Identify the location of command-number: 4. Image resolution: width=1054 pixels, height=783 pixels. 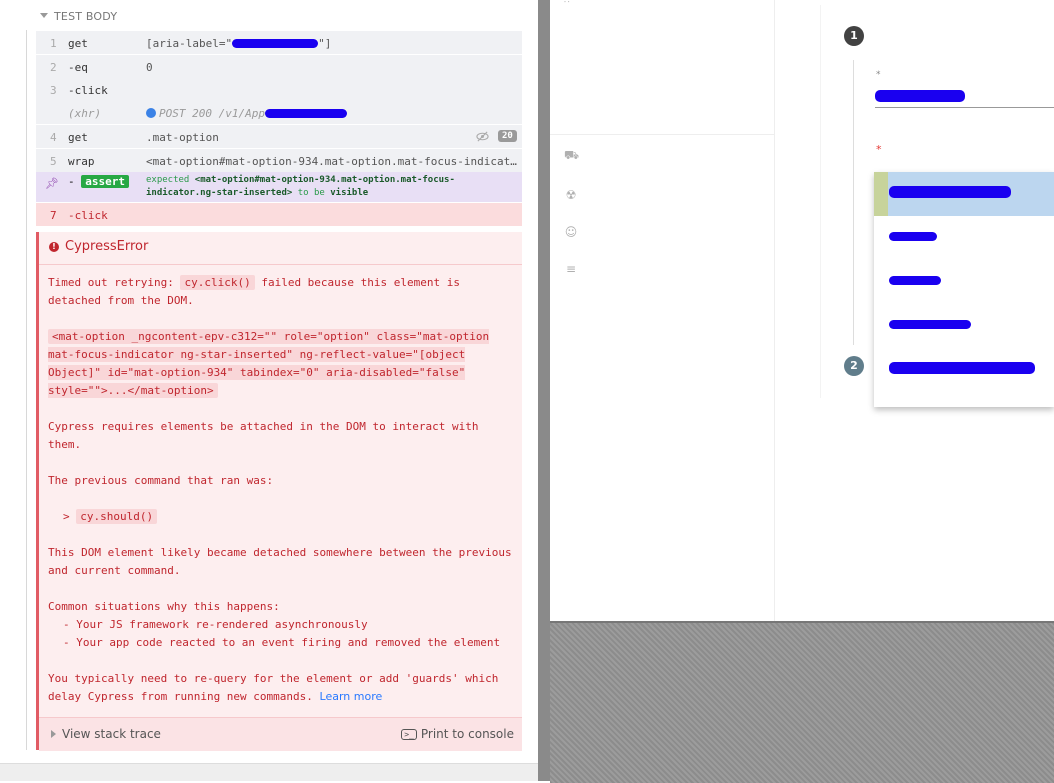
(53, 137).